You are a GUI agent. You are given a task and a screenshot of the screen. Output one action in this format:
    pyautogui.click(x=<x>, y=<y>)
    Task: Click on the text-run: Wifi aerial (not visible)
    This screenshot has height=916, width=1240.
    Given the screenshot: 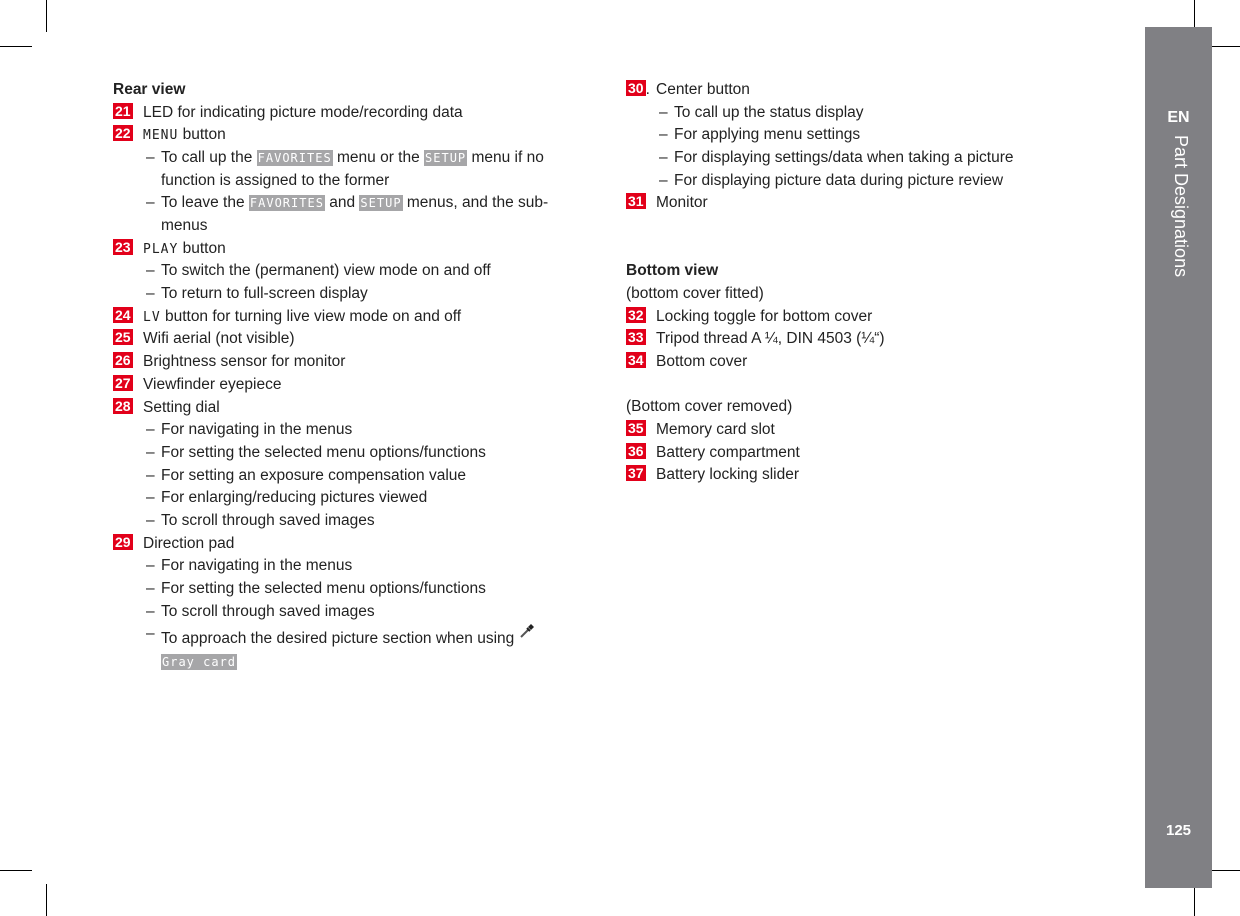 What is the action you would take?
    pyautogui.click(x=219, y=339)
    